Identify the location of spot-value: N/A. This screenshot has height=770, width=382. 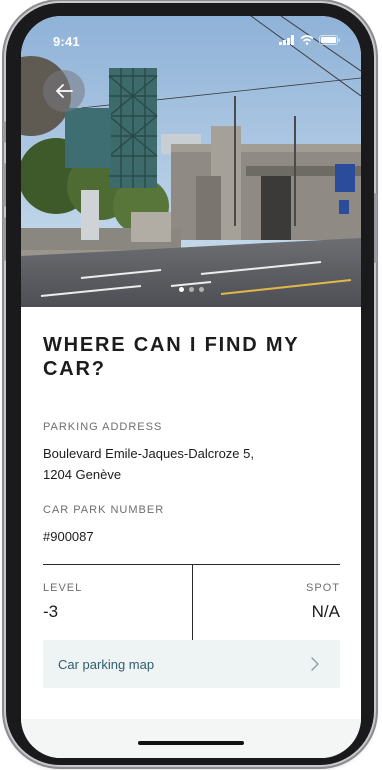
(325, 611).